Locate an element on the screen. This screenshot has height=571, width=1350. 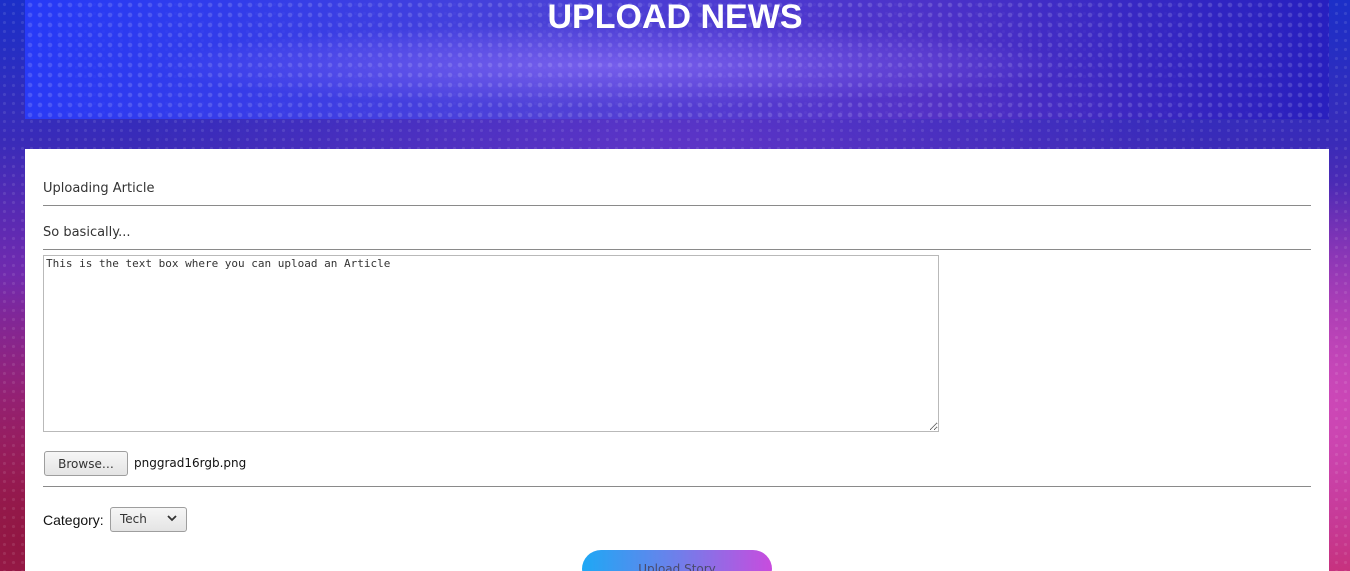
category-label: Category: is located at coordinates (73, 520).